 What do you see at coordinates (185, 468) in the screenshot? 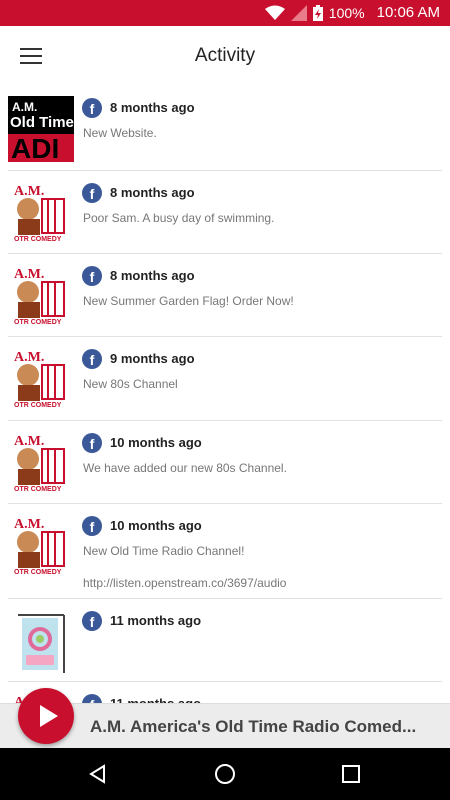
I see `post-message: We have added our new 80s Channel.` at bounding box center [185, 468].